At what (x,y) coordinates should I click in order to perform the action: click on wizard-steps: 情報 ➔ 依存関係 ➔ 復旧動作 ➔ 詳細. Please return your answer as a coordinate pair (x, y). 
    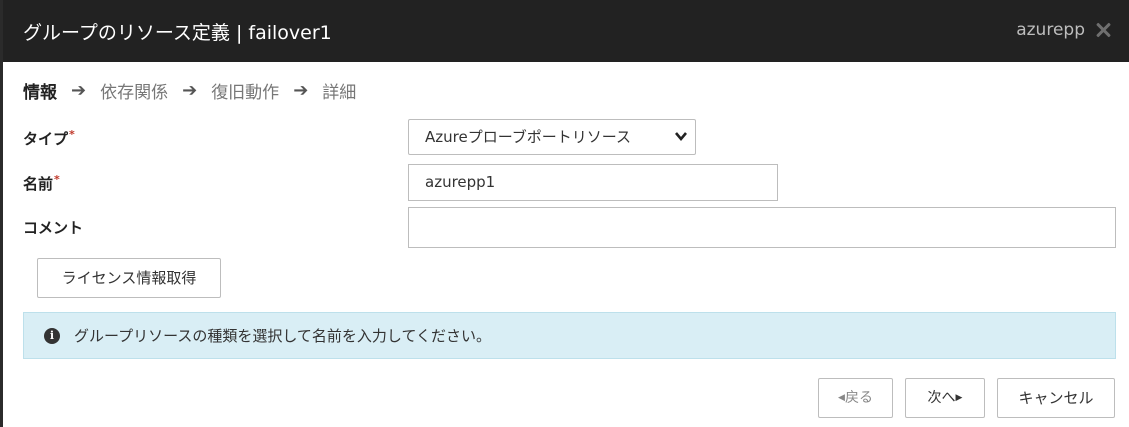
    Looking at the image, I should click on (189, 90).